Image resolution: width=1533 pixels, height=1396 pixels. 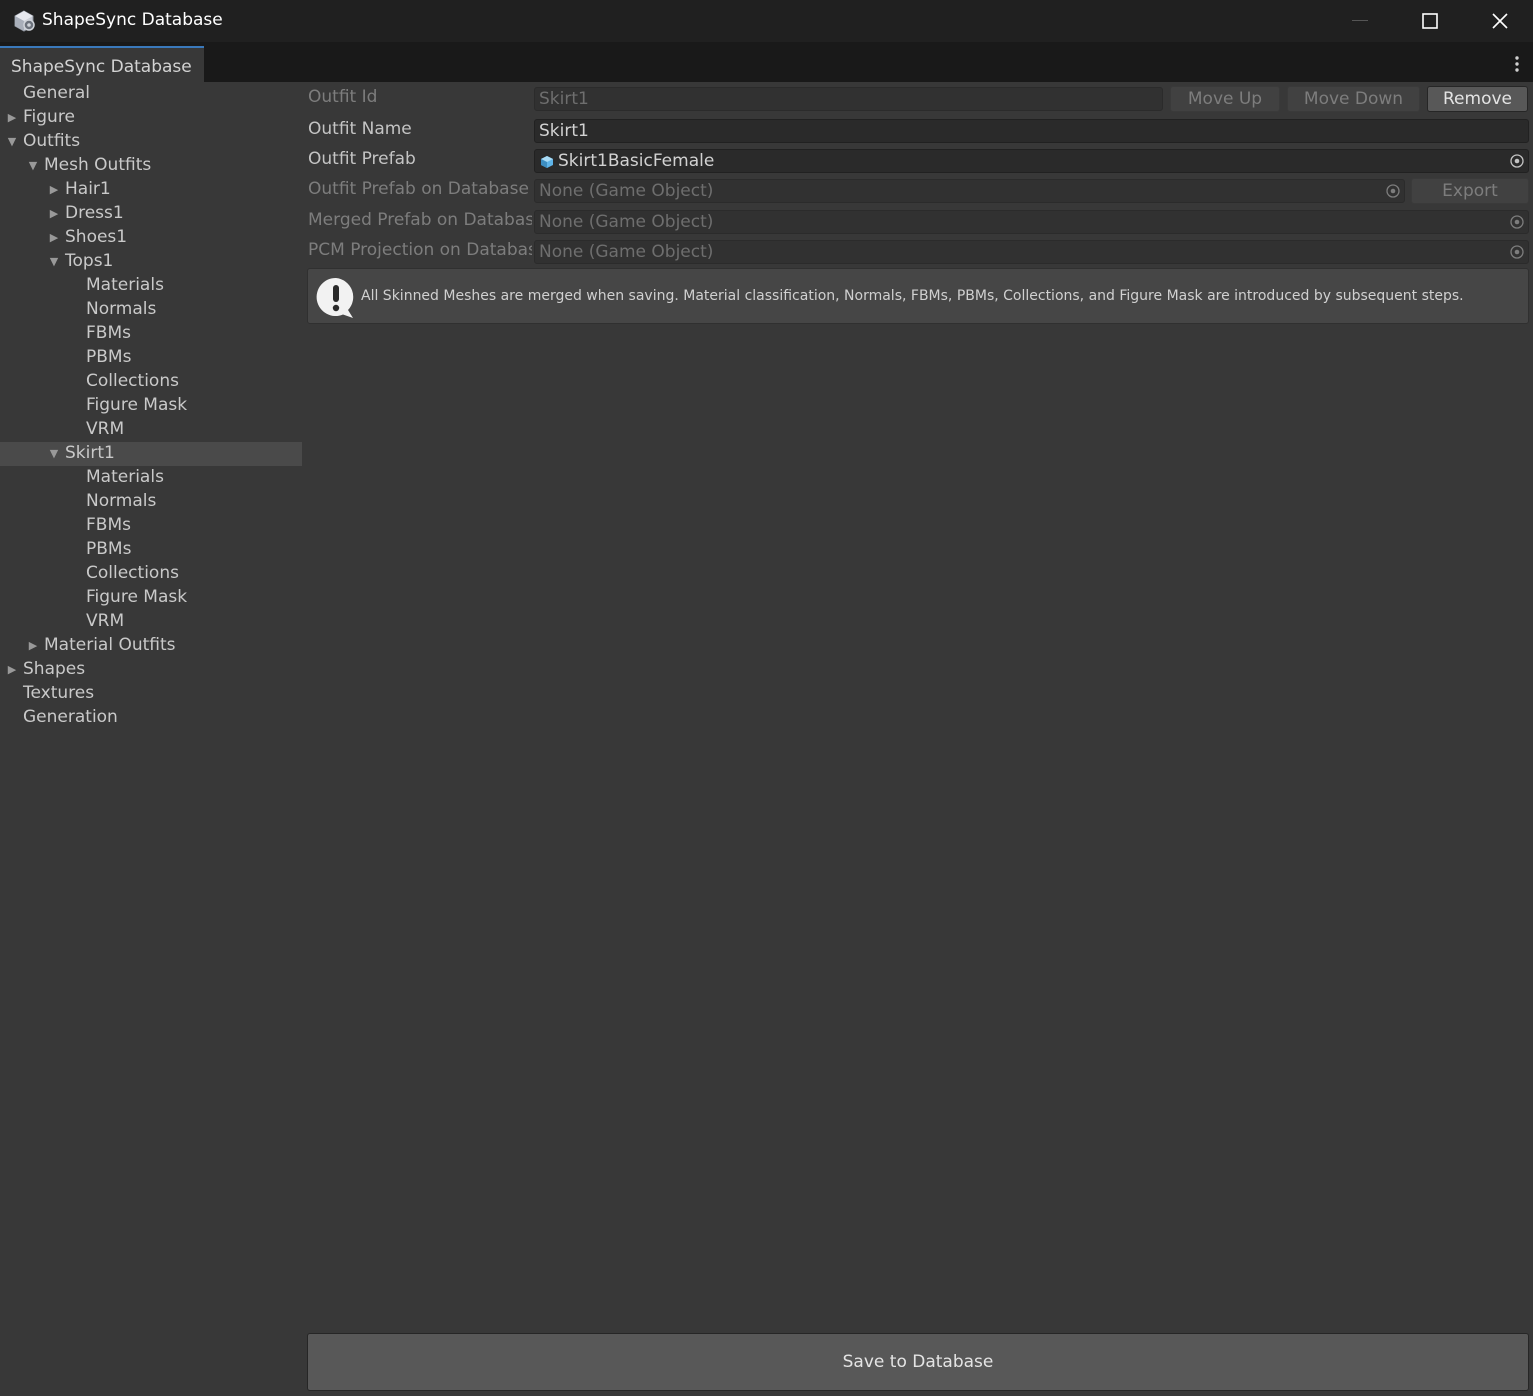 What do you see at coordinates (151, 142) in the screenshot?
I see `sidebar-item-outfits: ▼ Outfits` at bounding box center [151, 142].